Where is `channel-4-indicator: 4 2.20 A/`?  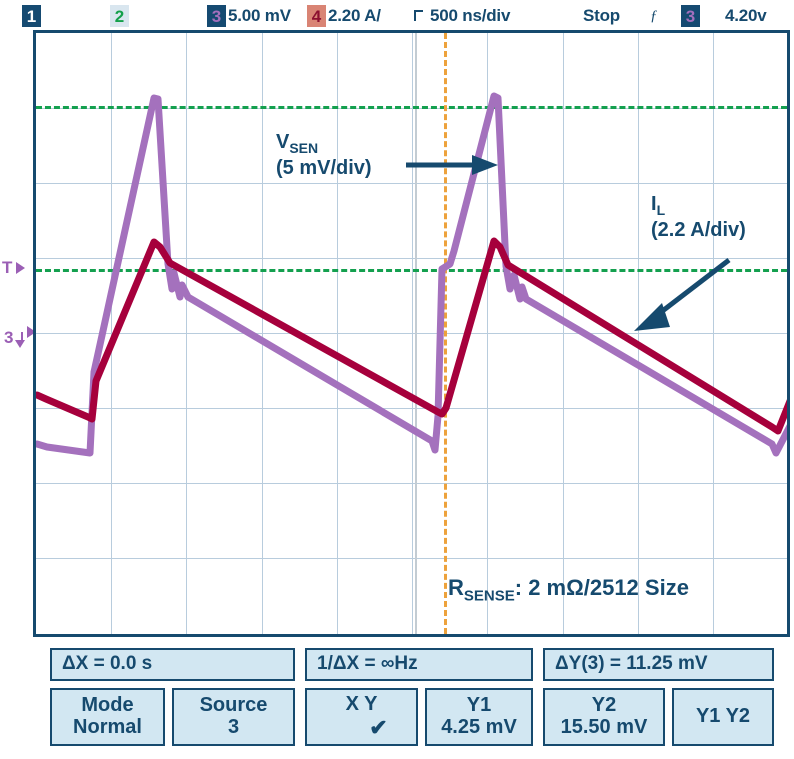
channel-4-indicator: 4 2.20 A/ is located at coordinates (344, 16).